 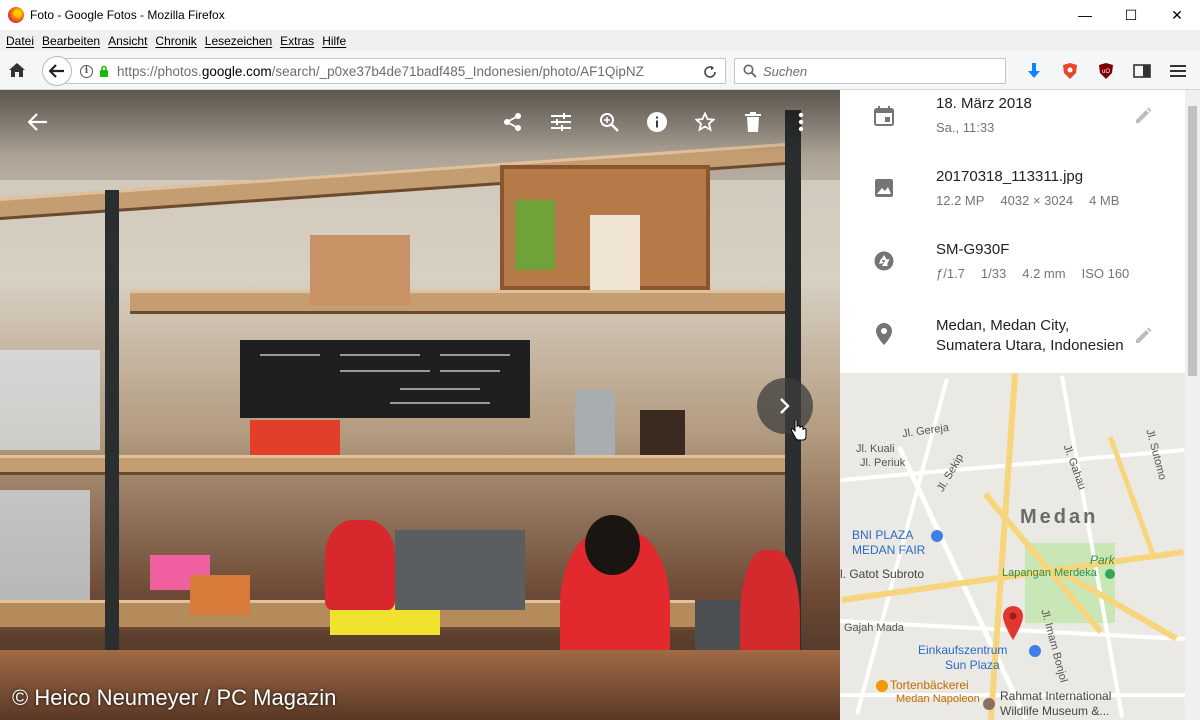 I want to click on tune-icon, so click(x=561, y=122).